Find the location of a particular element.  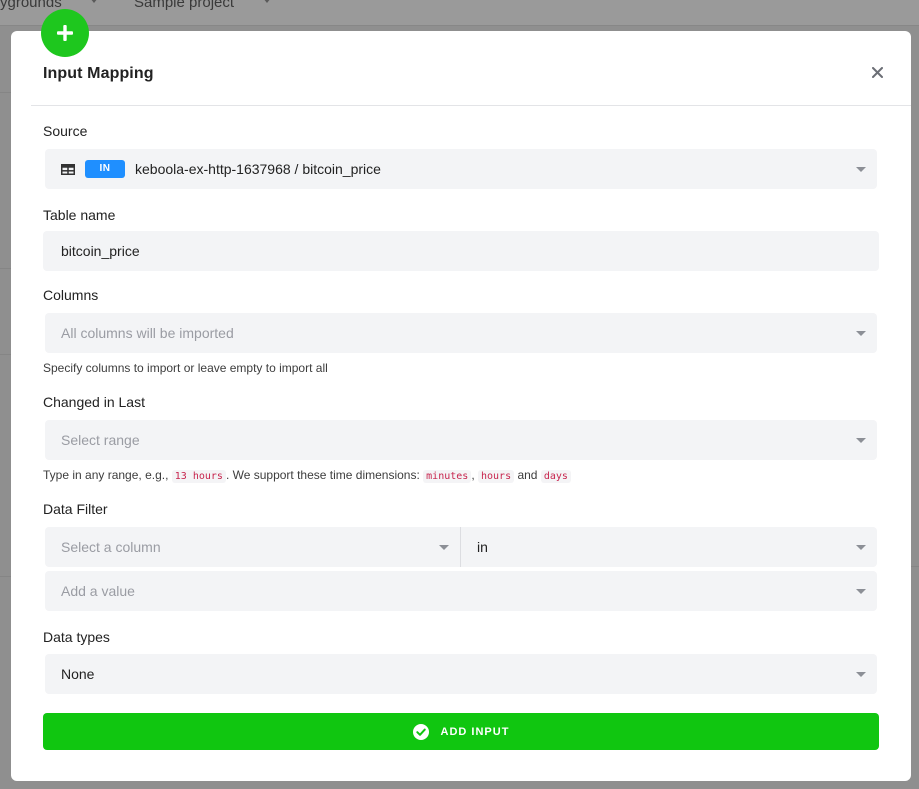

table-name-label: Table name is located at coordinates (79, 215).